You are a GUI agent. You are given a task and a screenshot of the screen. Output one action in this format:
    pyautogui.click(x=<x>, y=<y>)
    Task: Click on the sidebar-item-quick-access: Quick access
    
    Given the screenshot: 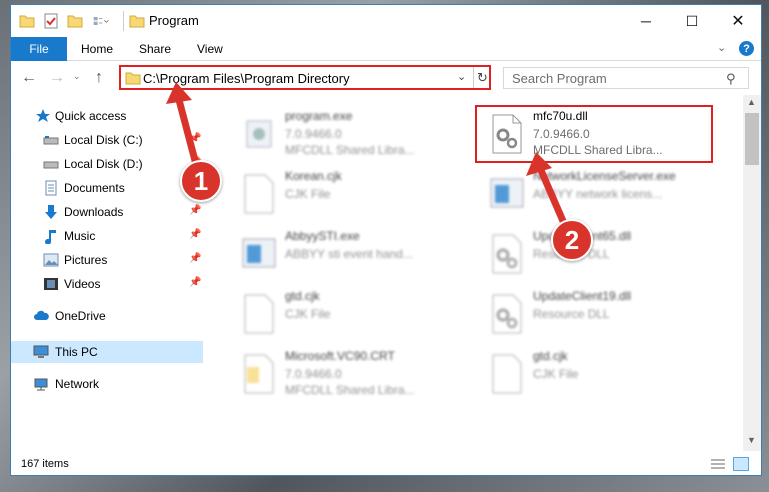 What is the action you would take?
    pyautogui.click(x=107, y=116)
    